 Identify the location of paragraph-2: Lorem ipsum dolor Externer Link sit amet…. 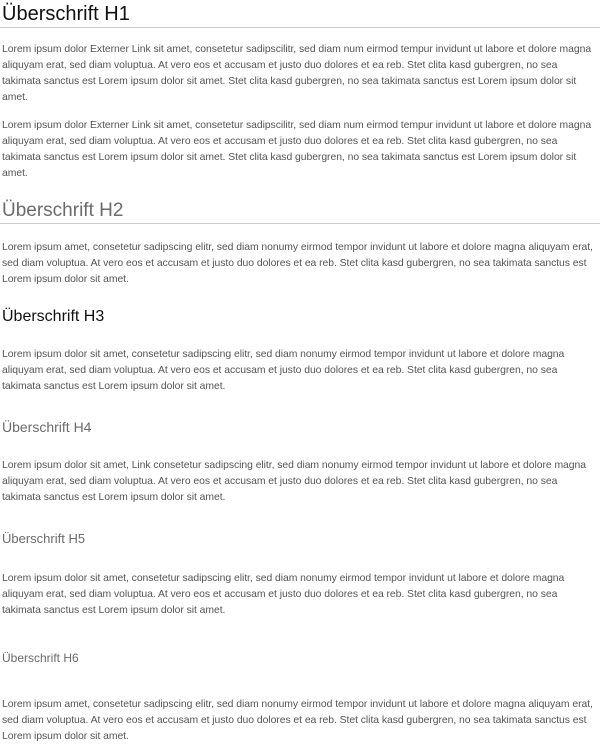
(299, 150).